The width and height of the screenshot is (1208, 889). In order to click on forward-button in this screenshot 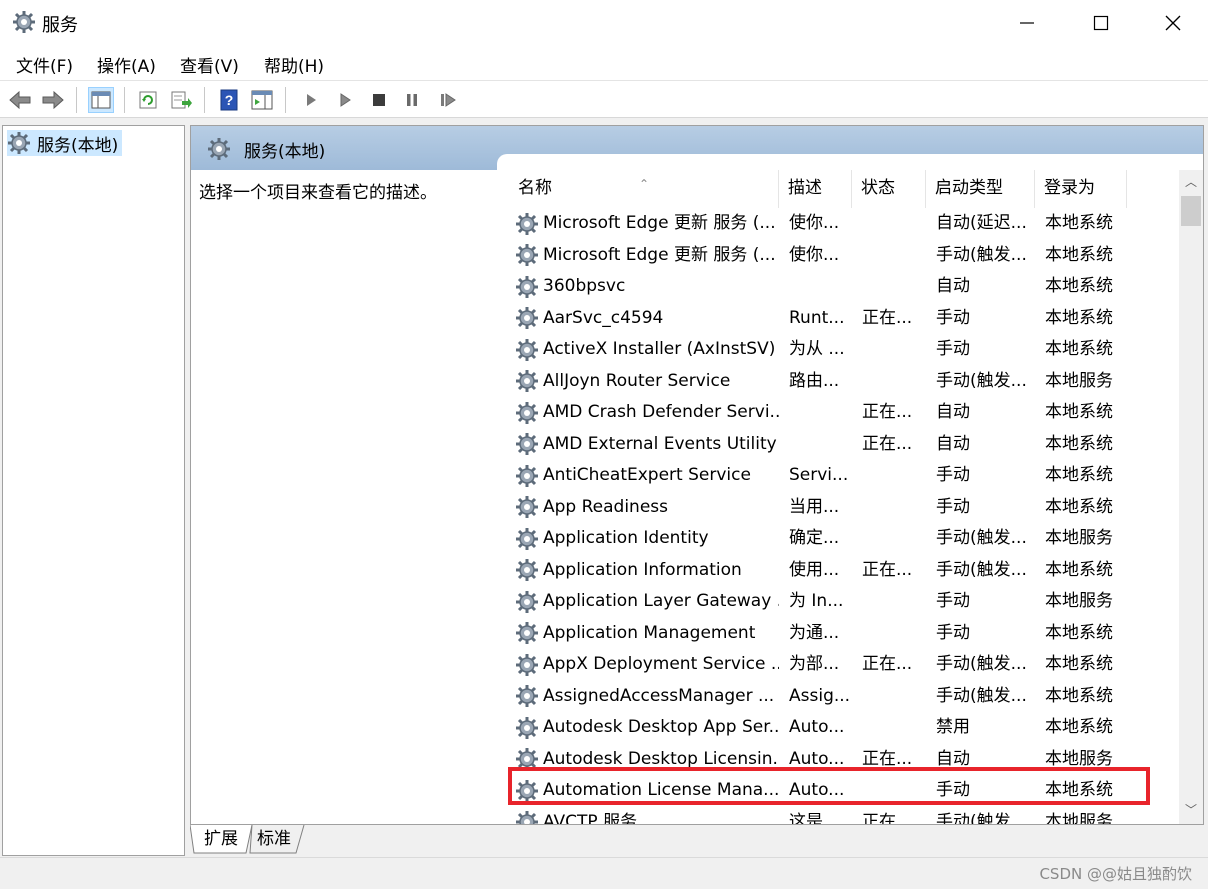, I will do `click(53, 100)`.